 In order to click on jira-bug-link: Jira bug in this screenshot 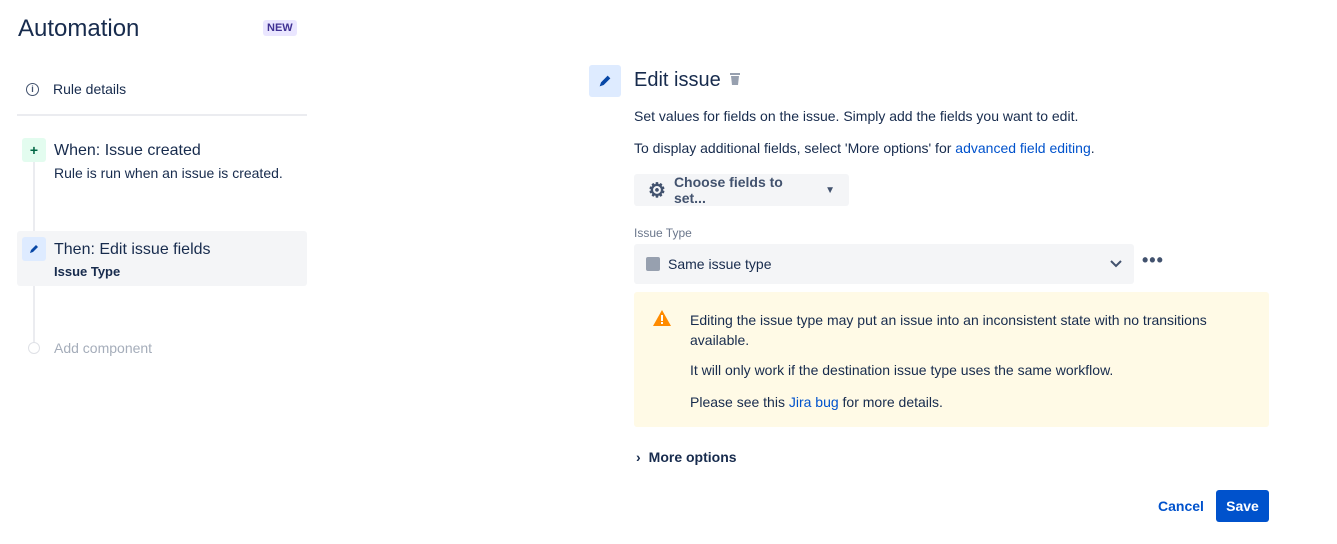, I will do `click(814, 402)`.